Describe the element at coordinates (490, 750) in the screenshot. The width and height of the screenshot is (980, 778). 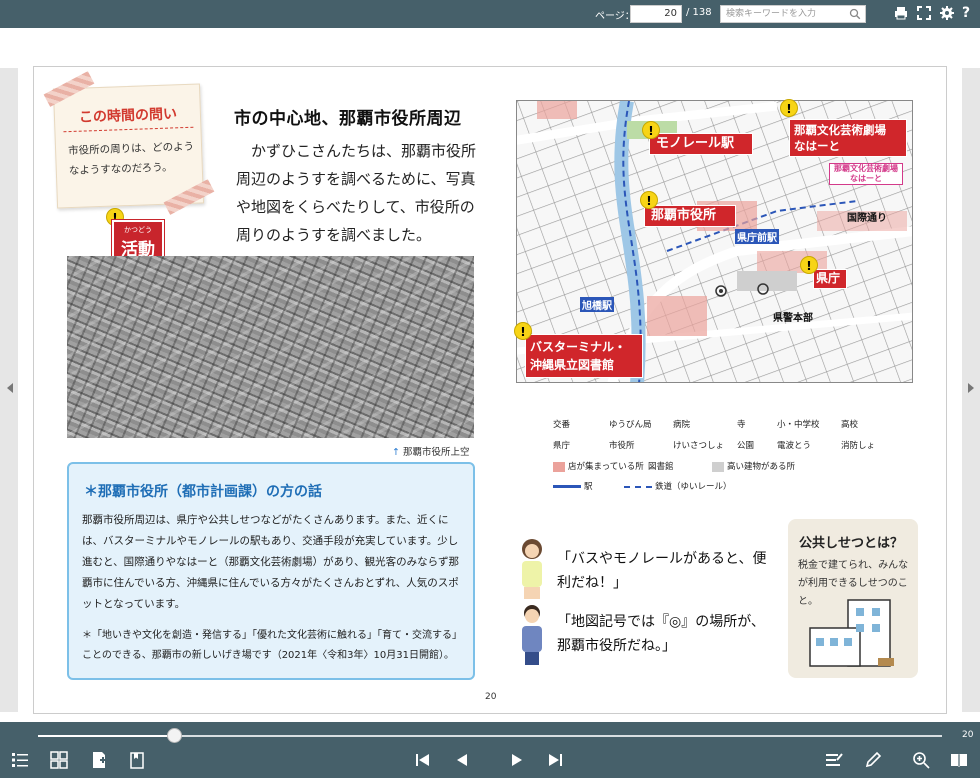
I see `bottom-toolbar` at that location.